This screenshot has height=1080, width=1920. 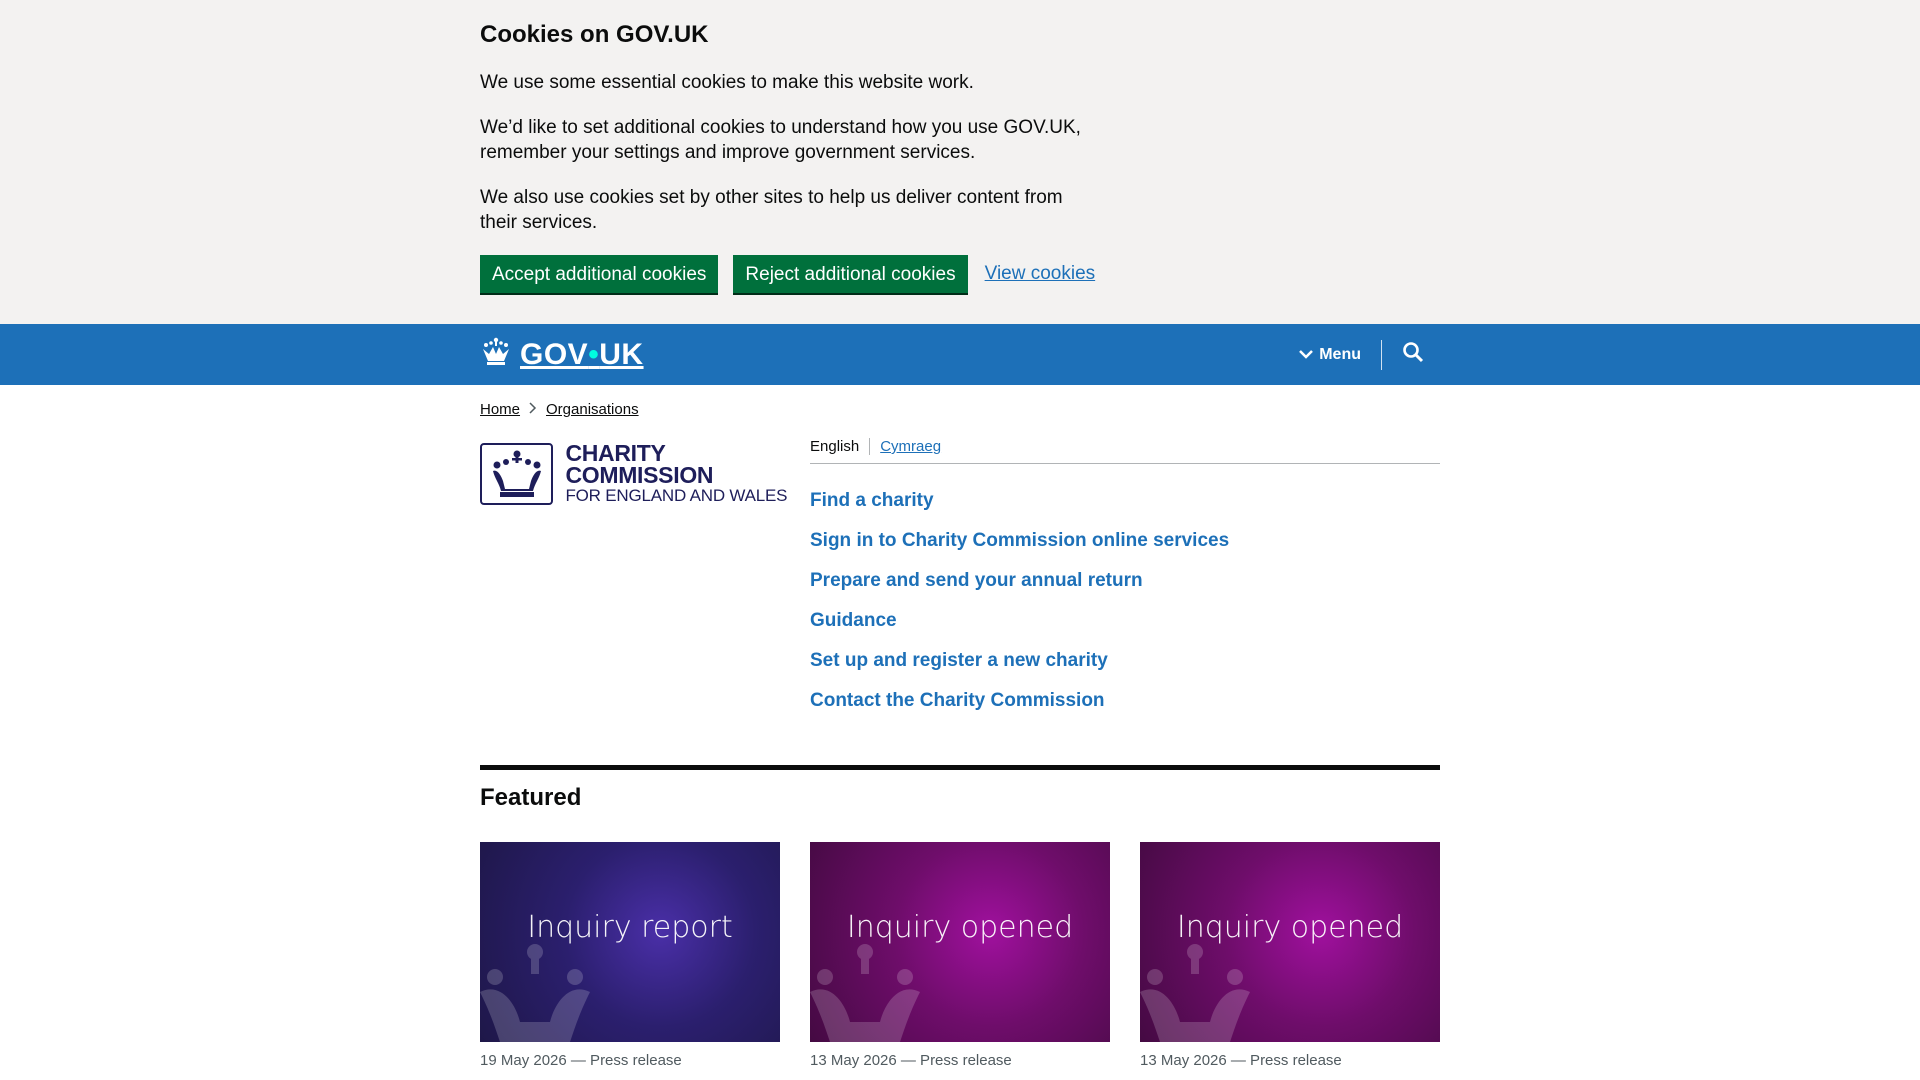 I want to click on menu-label: Menu, so click(x=1340, y=354).